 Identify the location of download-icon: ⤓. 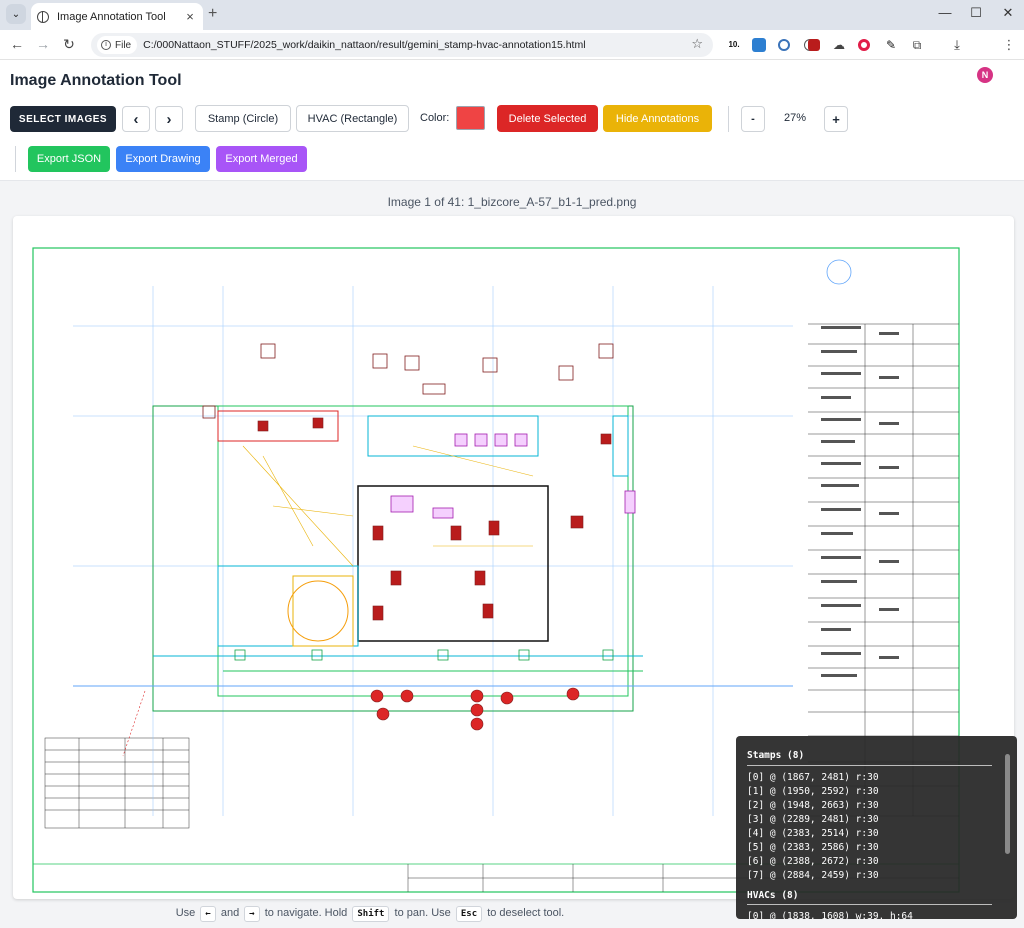
(957, 45).